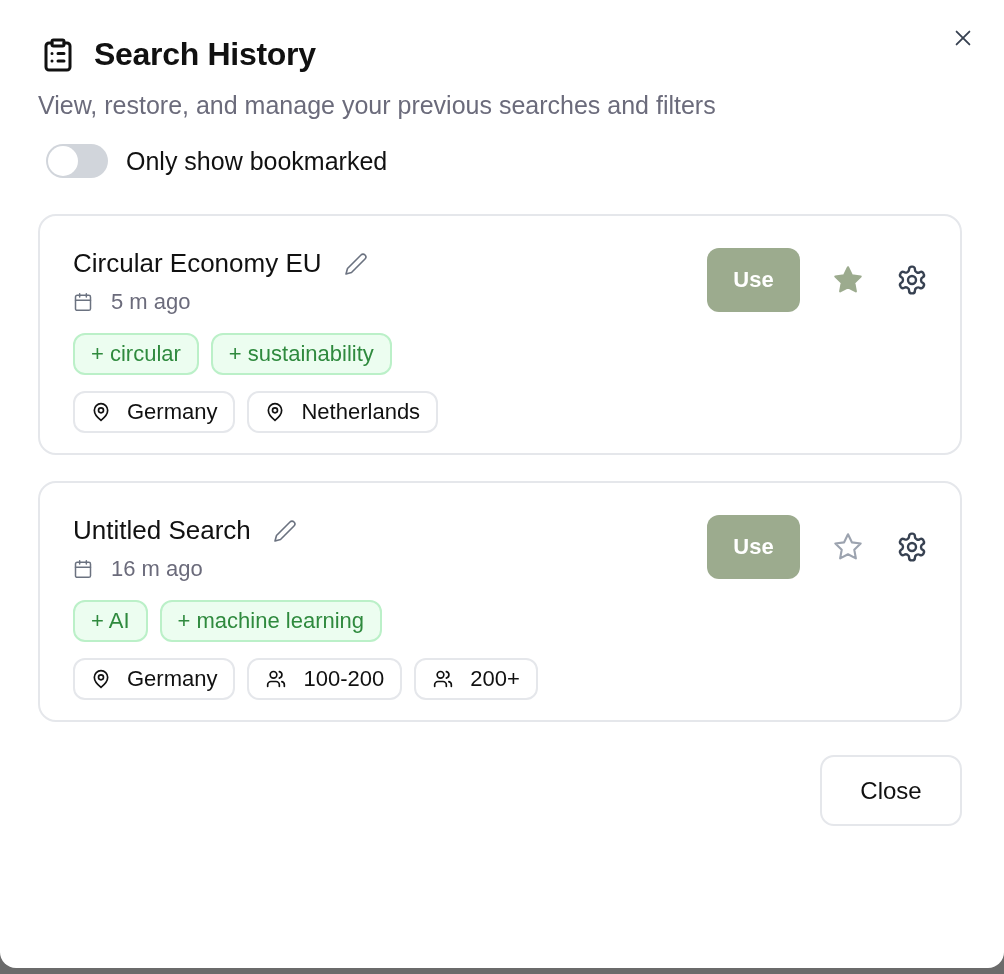  What do you see at coordinates (476, 679) in the screenshot?
I see `filter-tag: 200+` at bounding box center [476, 679].